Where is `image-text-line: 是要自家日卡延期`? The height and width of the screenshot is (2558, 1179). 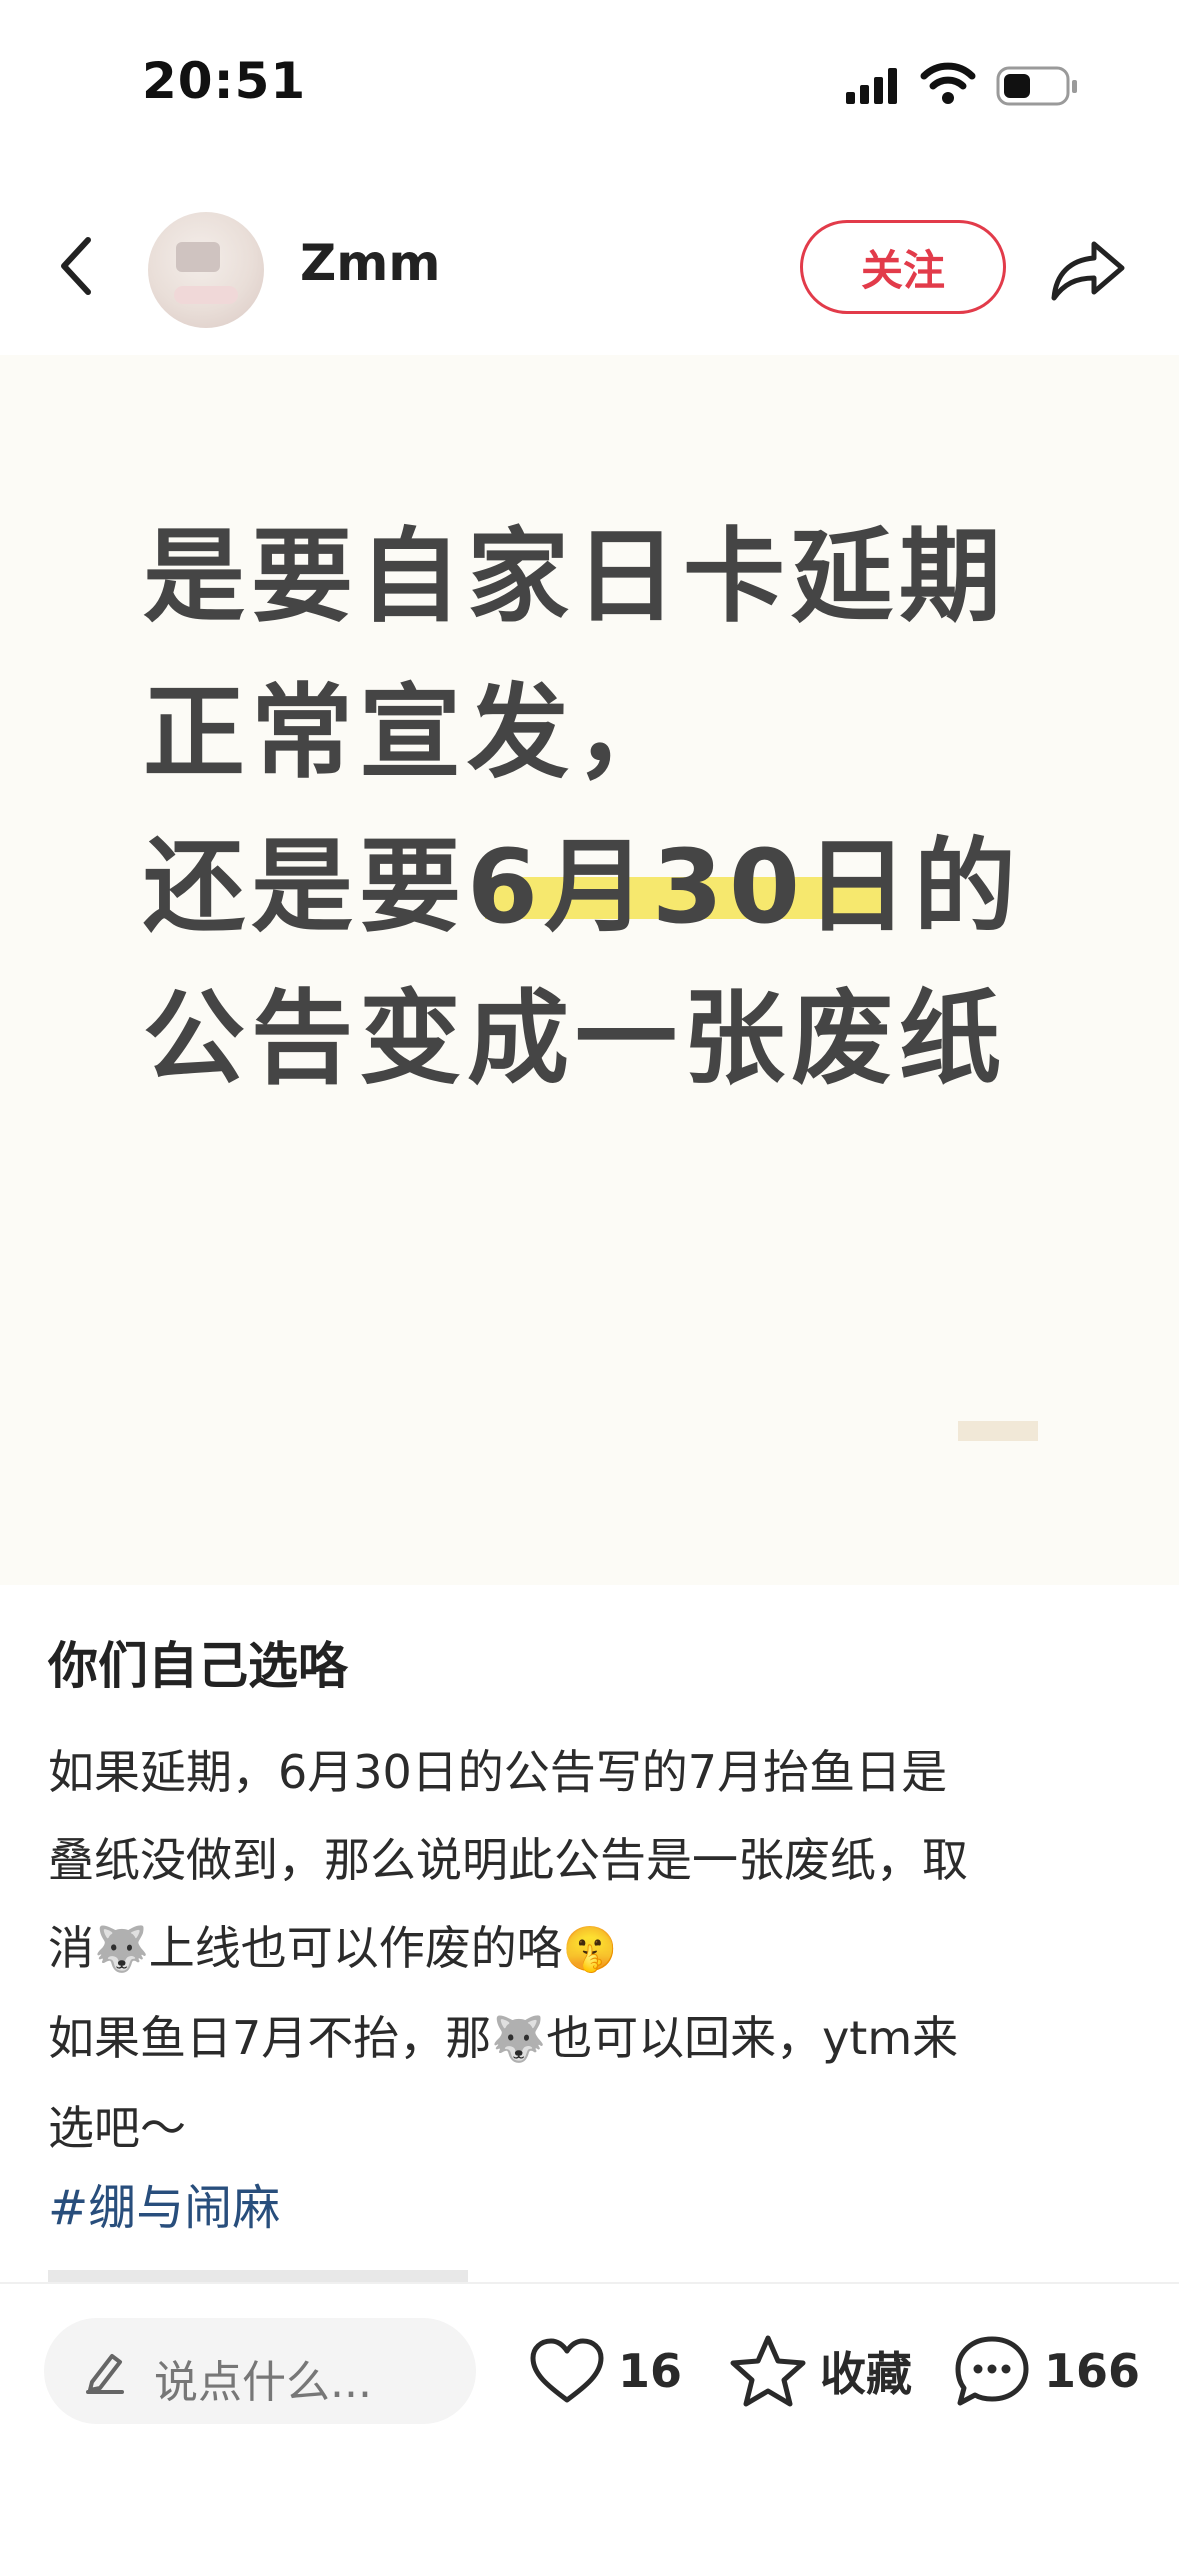 image-text-line: 是要自家日卡延期 is located at coordinates (575, 577).